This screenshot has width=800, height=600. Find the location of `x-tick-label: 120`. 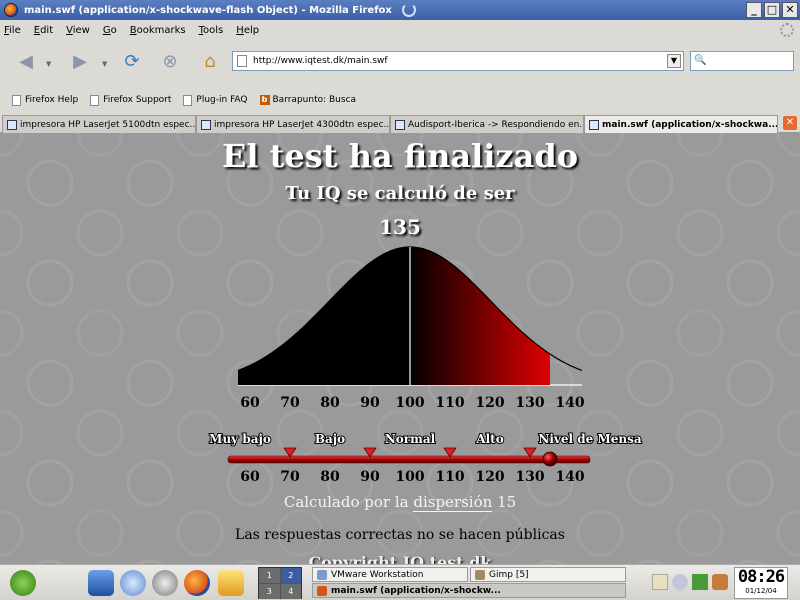

x-tick-label: 120 is located at coordinates (489, 403).